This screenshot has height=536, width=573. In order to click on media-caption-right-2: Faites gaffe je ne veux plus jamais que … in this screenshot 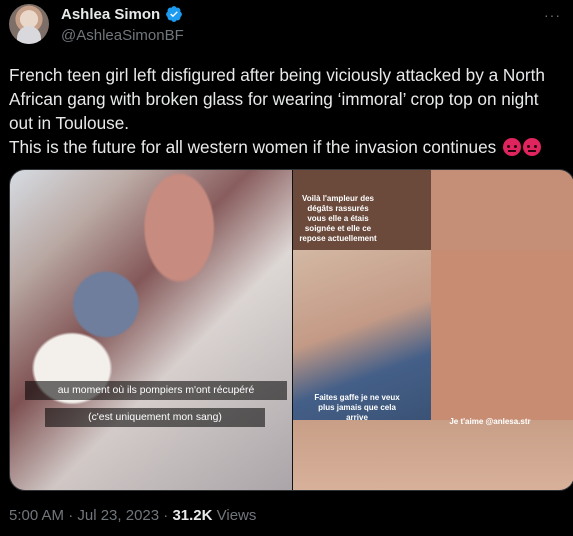, I will do `click(357, 407)`.